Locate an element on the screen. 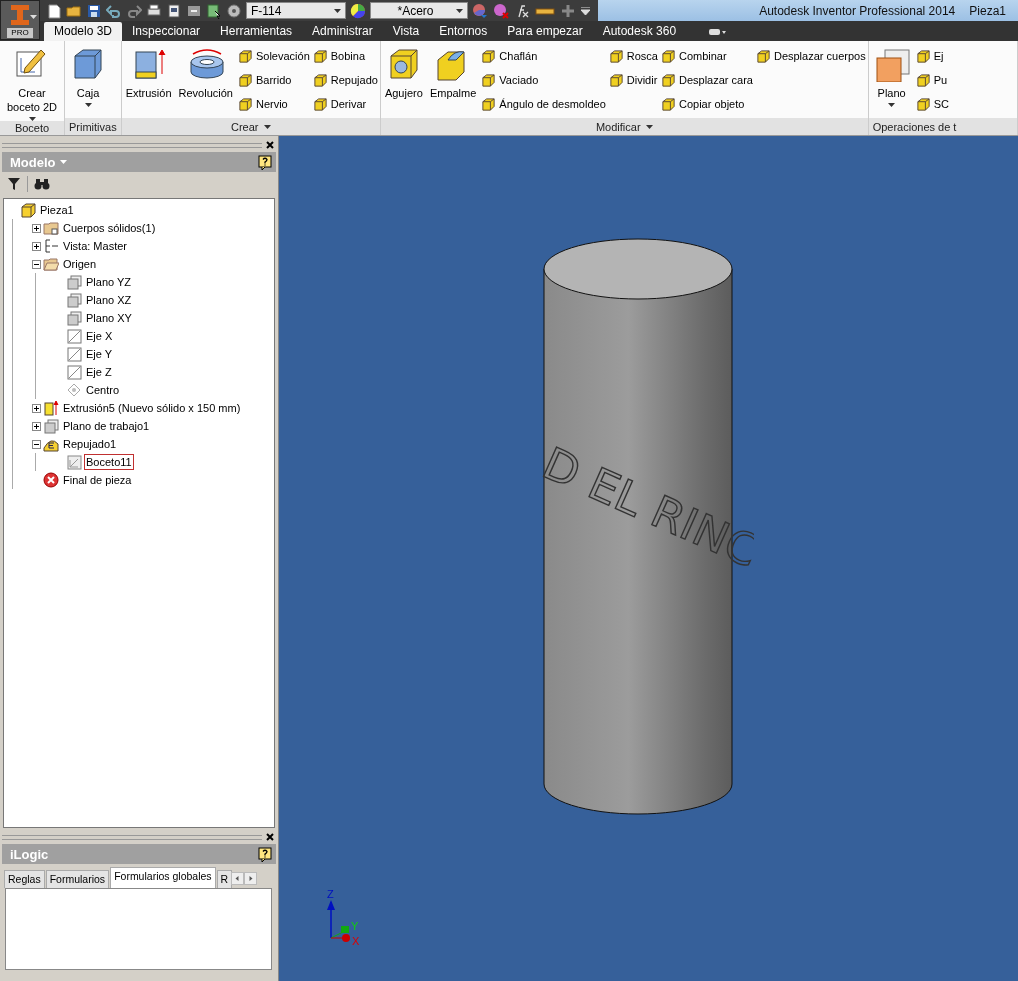 Image resolution: width=1018 pixels, height=981 pixels. ribbon-button: Ej is located at coordinates (932, 56).